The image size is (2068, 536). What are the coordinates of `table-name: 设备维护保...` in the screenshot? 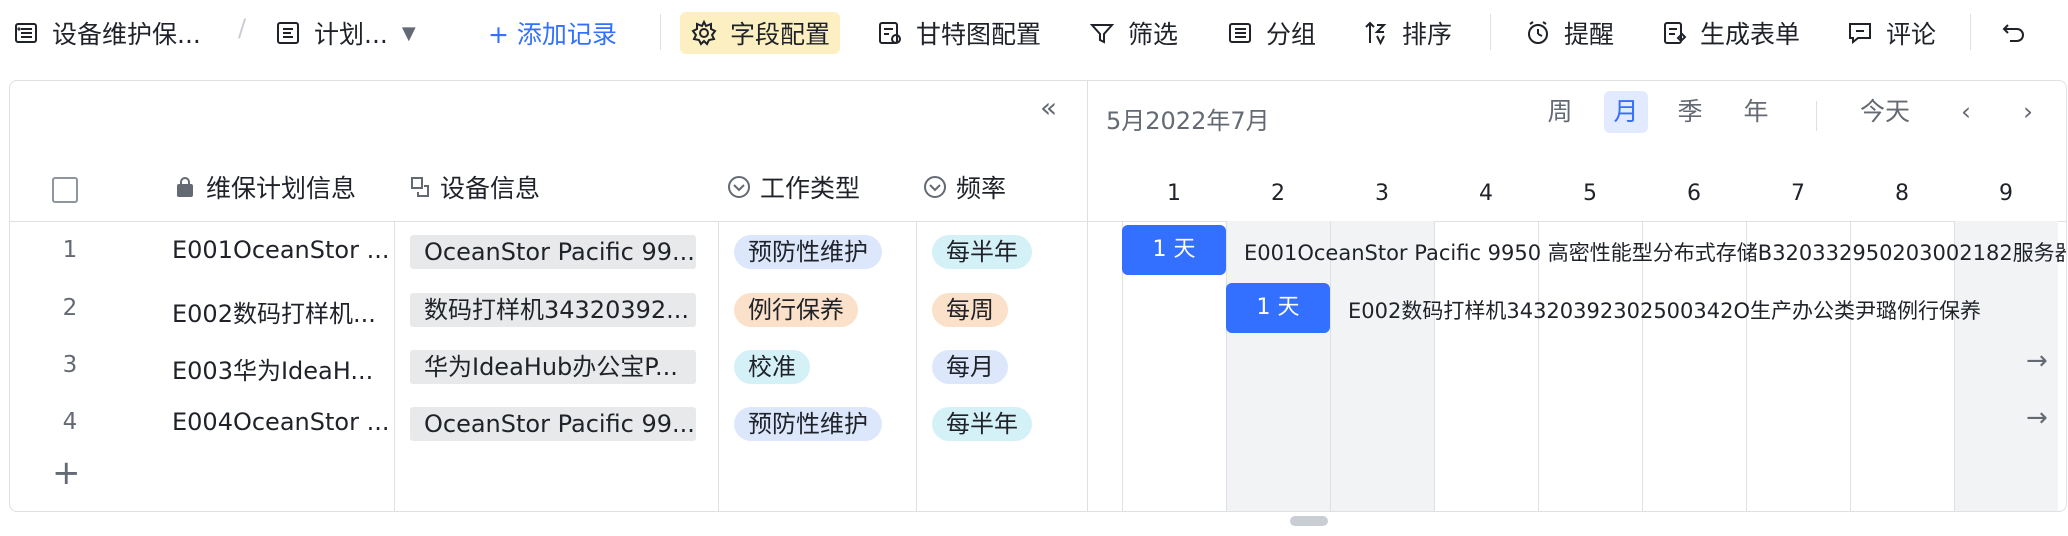 It's located at (126, 34).